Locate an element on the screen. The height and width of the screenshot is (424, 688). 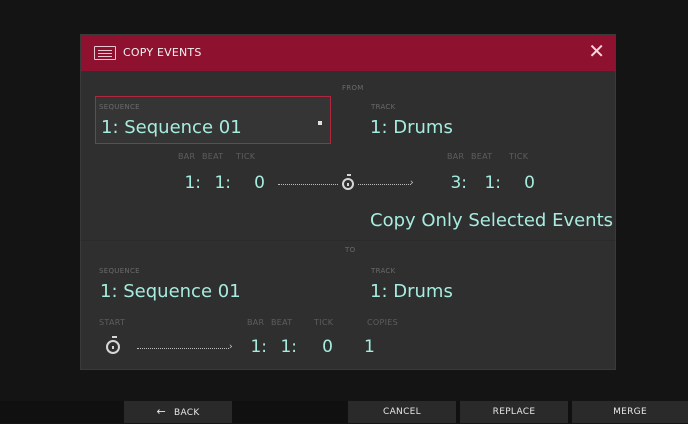
from-sequence-field: SEQUENCE 1: Sequence 01 is located at coordinates (213, 120).